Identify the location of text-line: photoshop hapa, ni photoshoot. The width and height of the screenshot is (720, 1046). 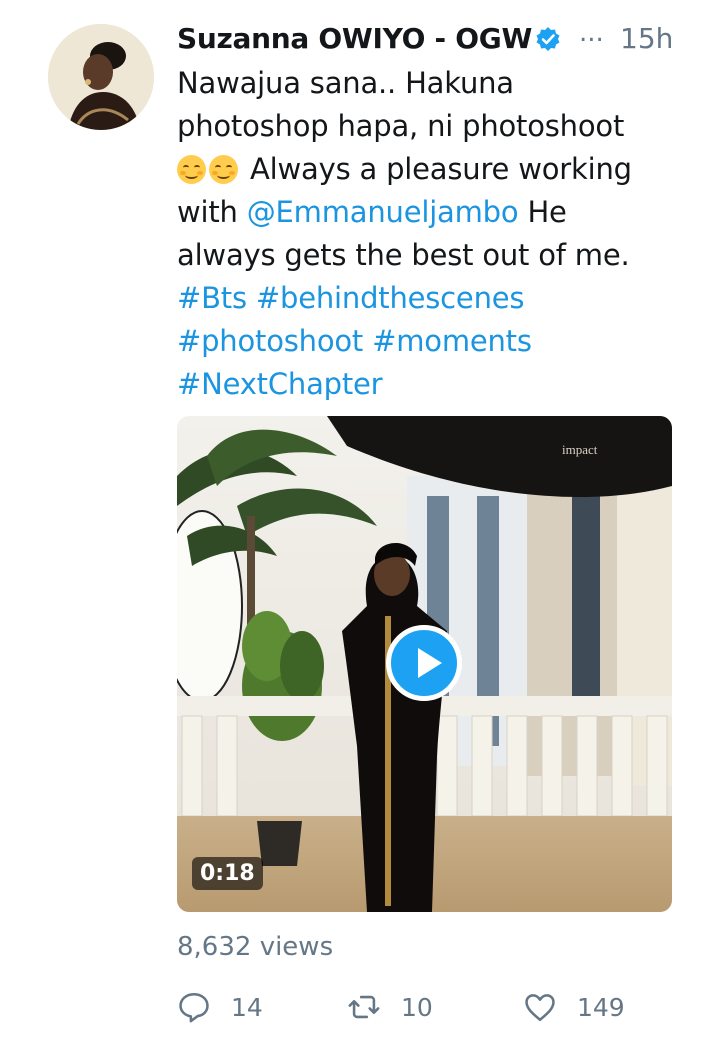
(401, 126).